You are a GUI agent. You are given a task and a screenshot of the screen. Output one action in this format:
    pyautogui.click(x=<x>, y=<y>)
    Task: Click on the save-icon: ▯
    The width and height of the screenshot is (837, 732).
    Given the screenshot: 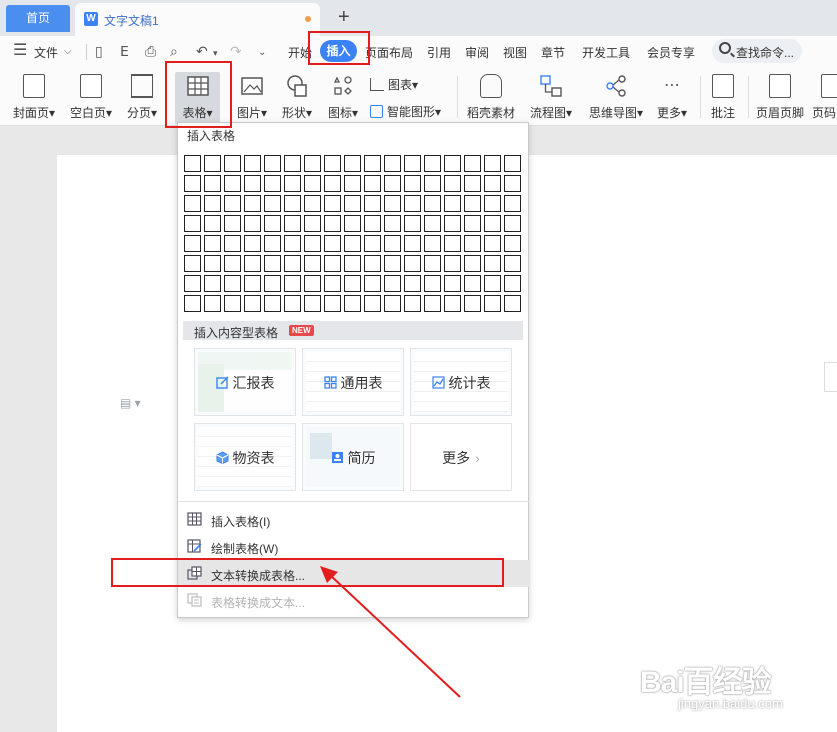 What is the action you would take?
    pyautogui.click(x=99, y=51)
    